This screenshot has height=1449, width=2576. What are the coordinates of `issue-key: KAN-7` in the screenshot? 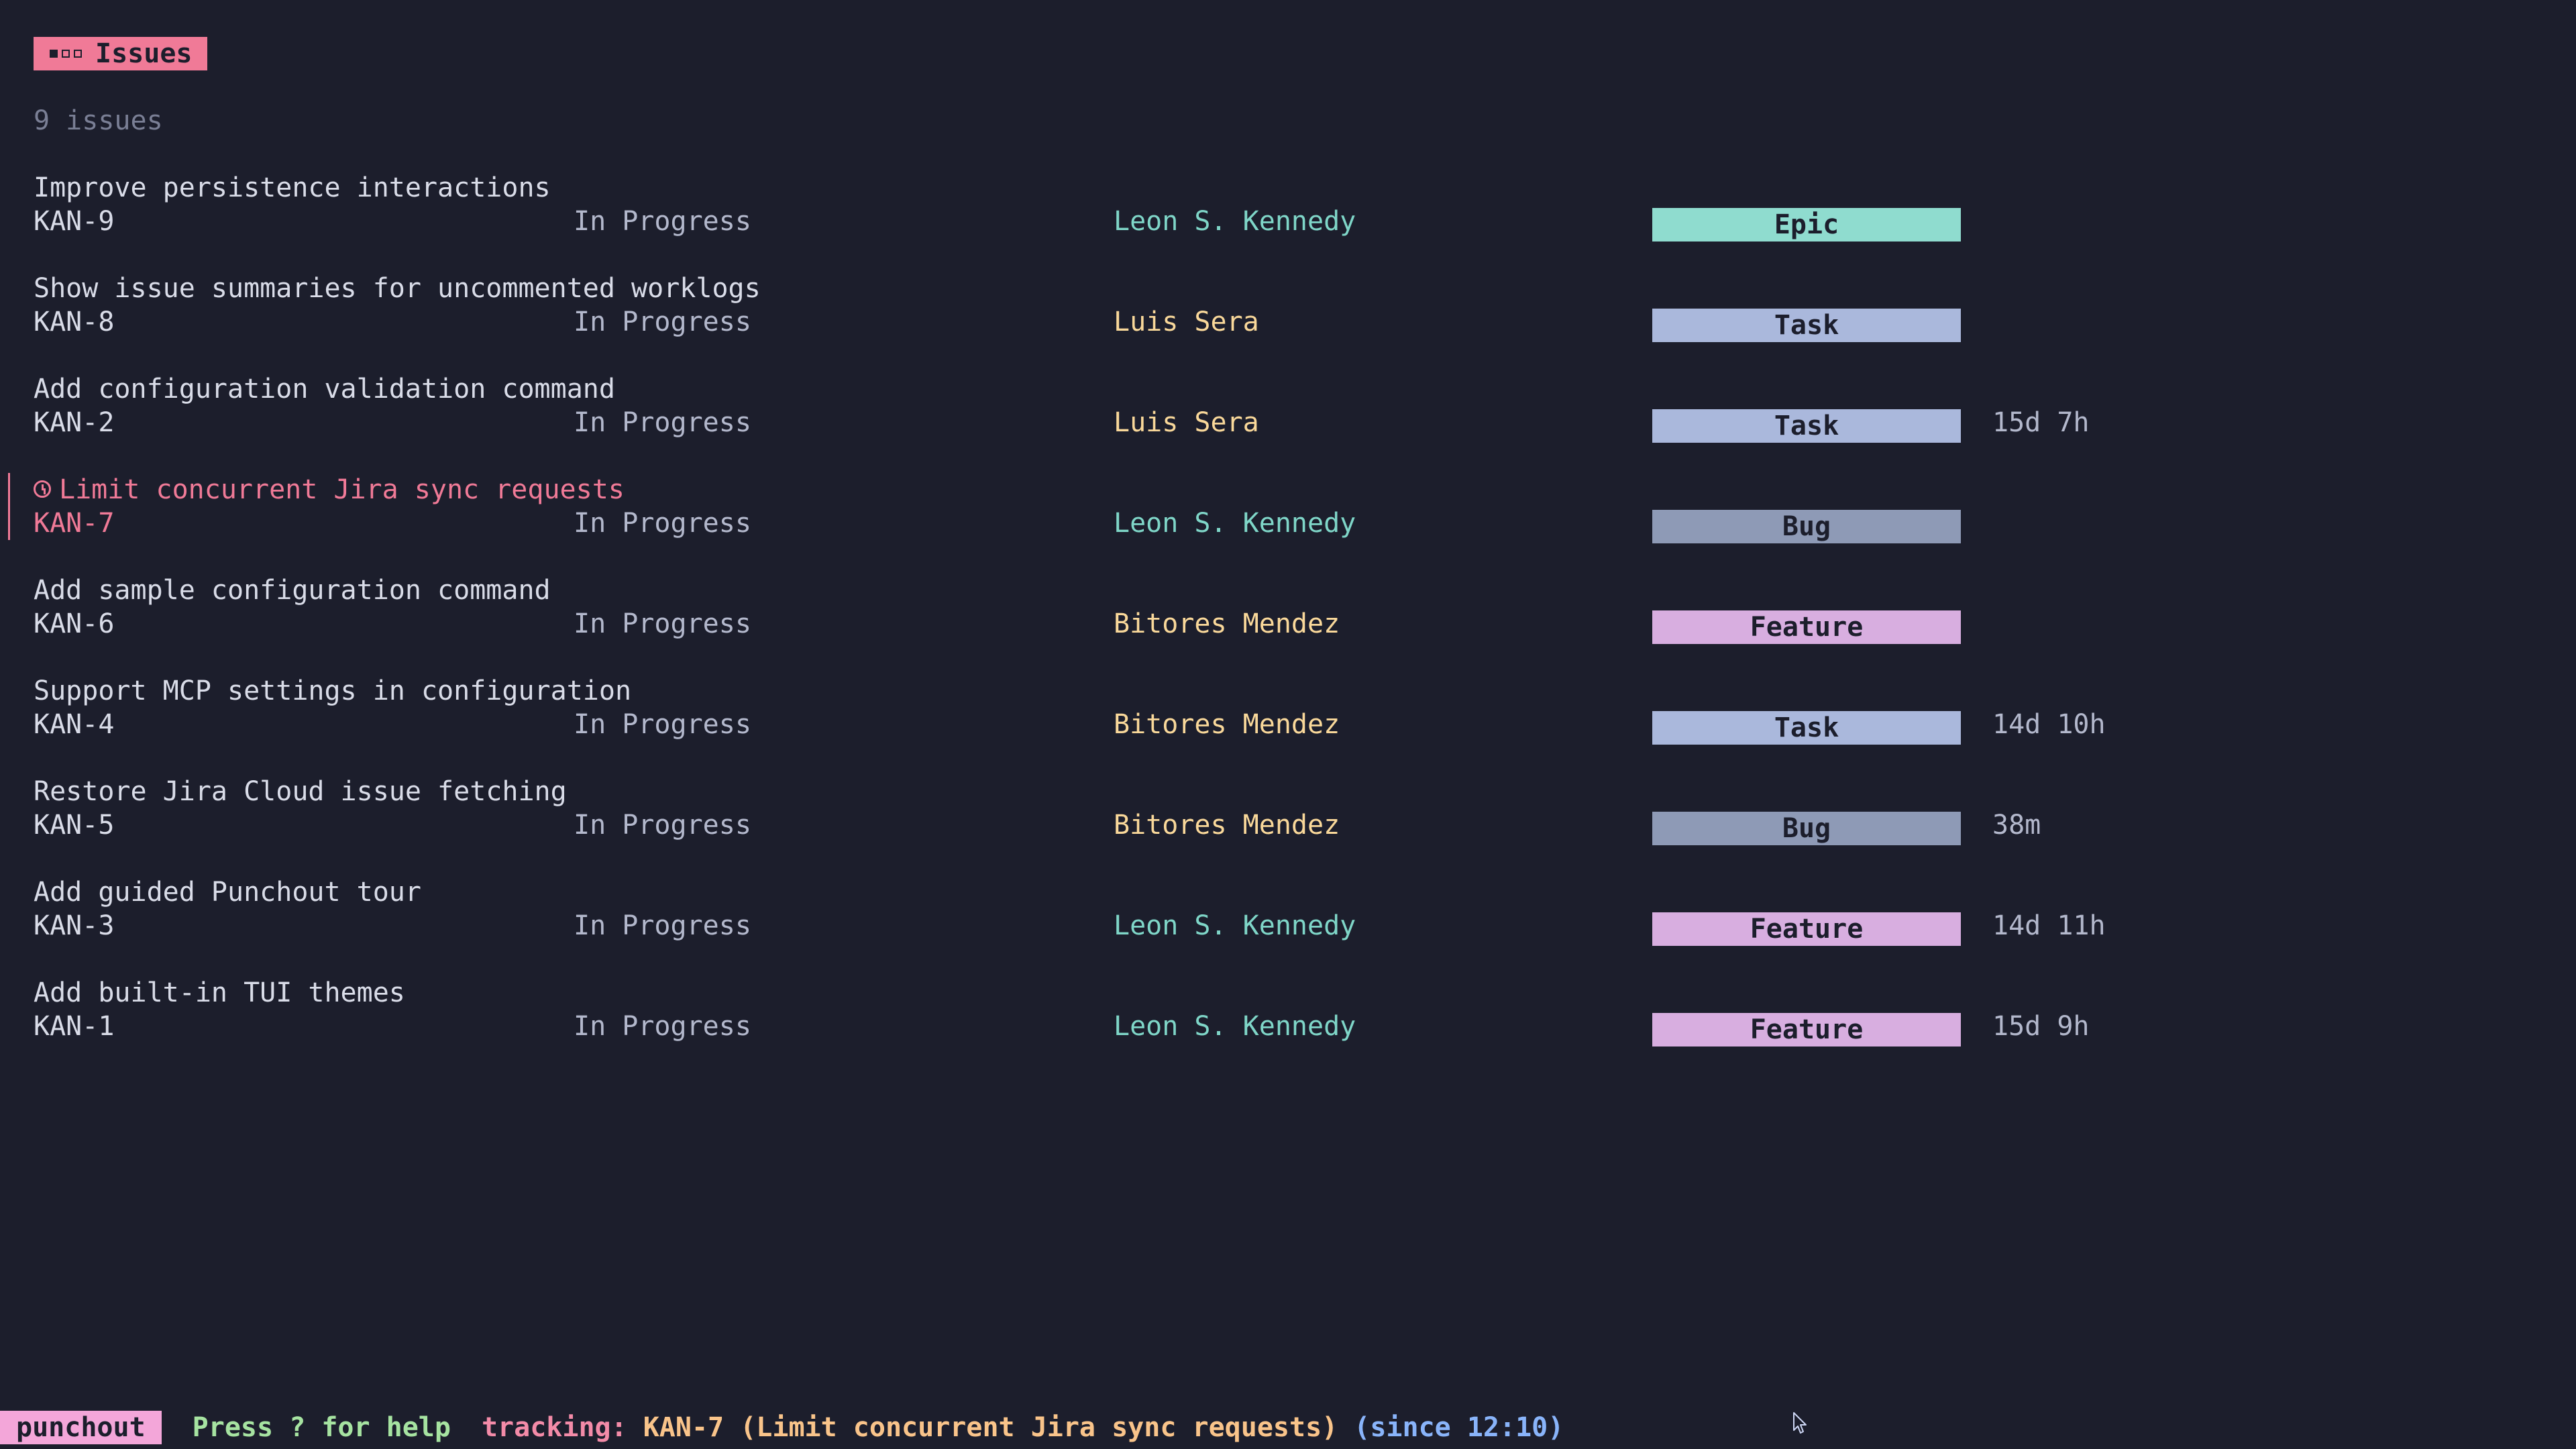 It's located at (74, 523).